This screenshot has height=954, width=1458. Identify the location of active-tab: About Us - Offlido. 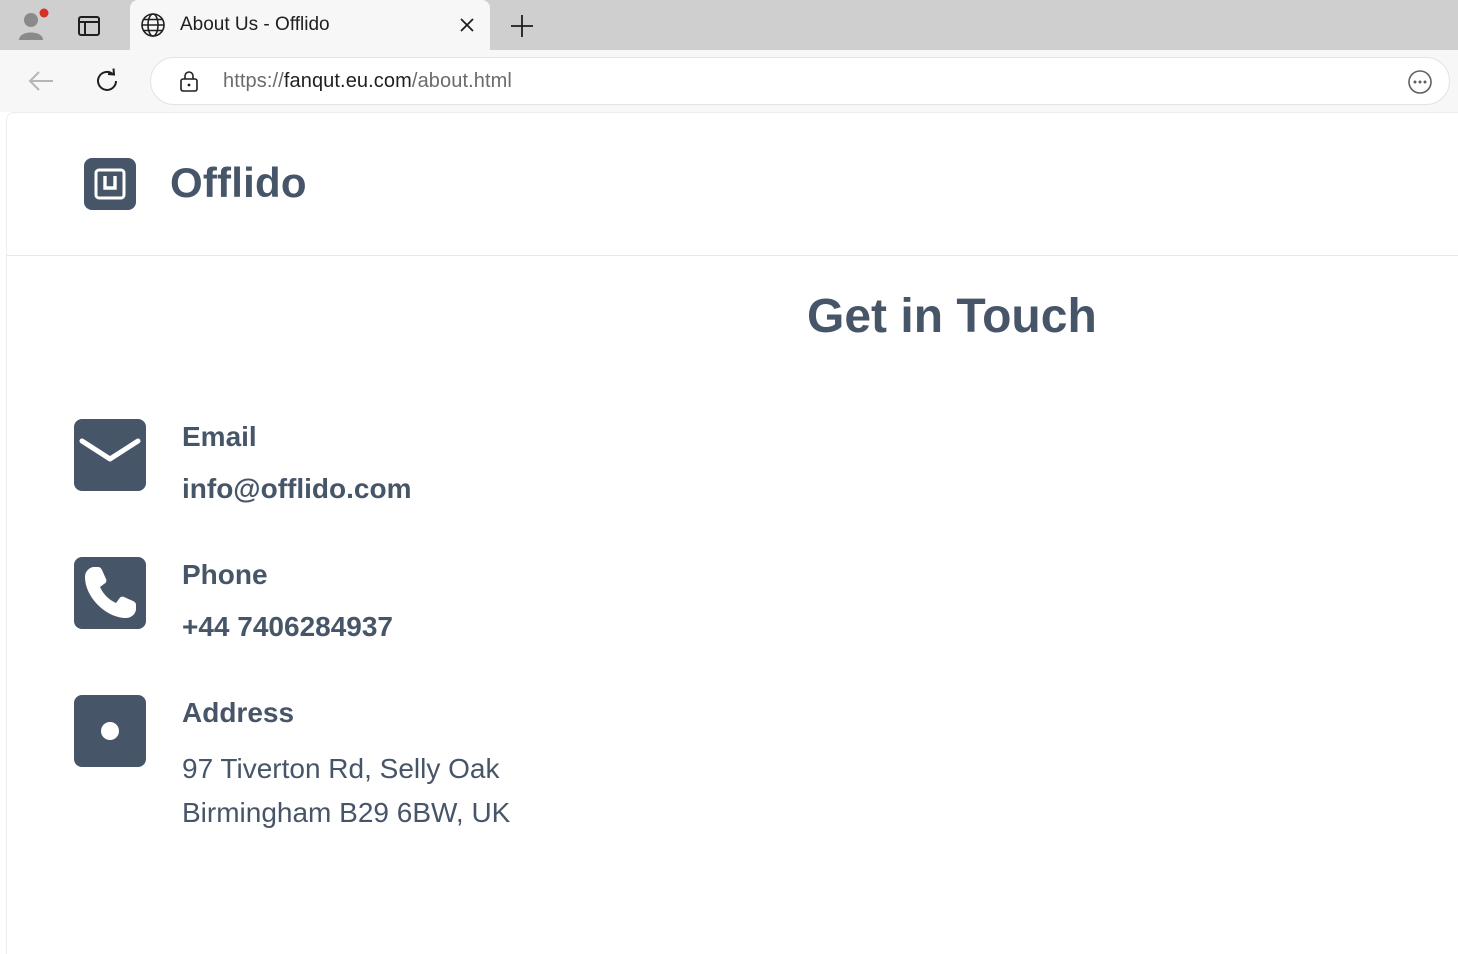
(310, 25).